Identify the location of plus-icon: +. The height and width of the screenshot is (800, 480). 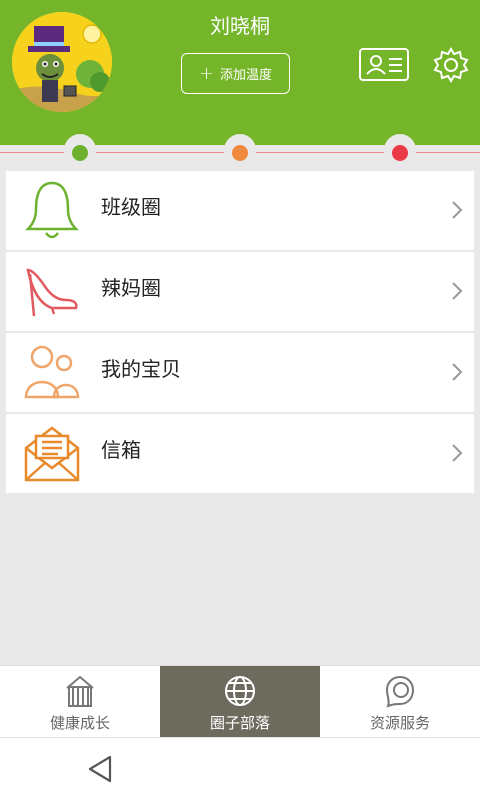
(206, 73).